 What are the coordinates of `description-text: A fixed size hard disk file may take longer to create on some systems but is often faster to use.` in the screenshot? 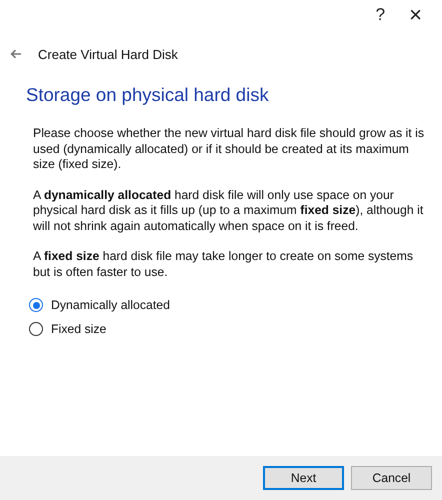 It's located at (223, 264).